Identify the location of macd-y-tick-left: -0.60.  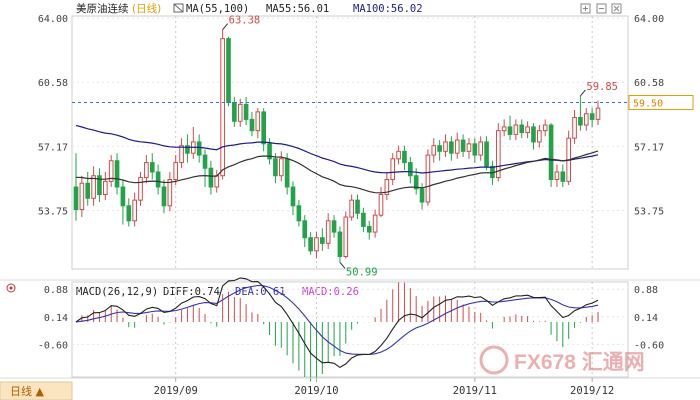
(53, 345).